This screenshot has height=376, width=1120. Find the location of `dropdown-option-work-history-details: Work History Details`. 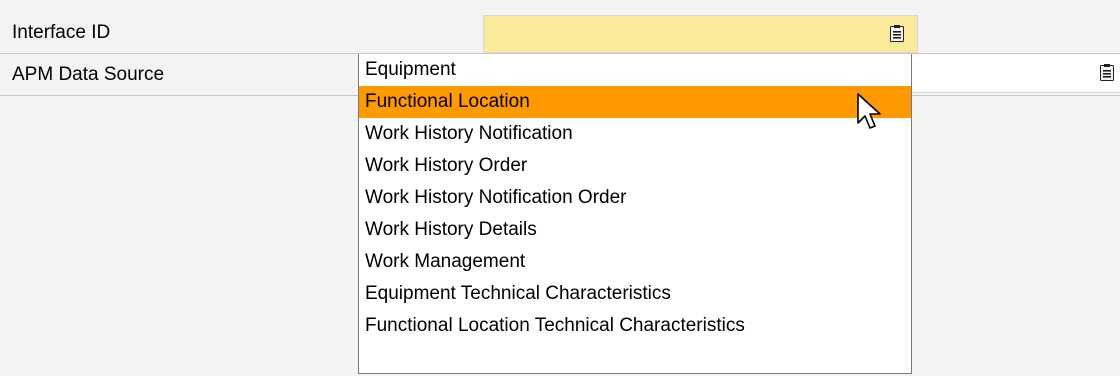

dropdown-option-work-history-details: Work History Details is located at coordinates (635, 230).